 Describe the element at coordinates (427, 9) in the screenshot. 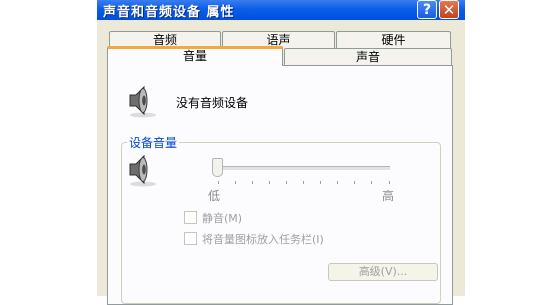

I see `help-button: ?` at that location.